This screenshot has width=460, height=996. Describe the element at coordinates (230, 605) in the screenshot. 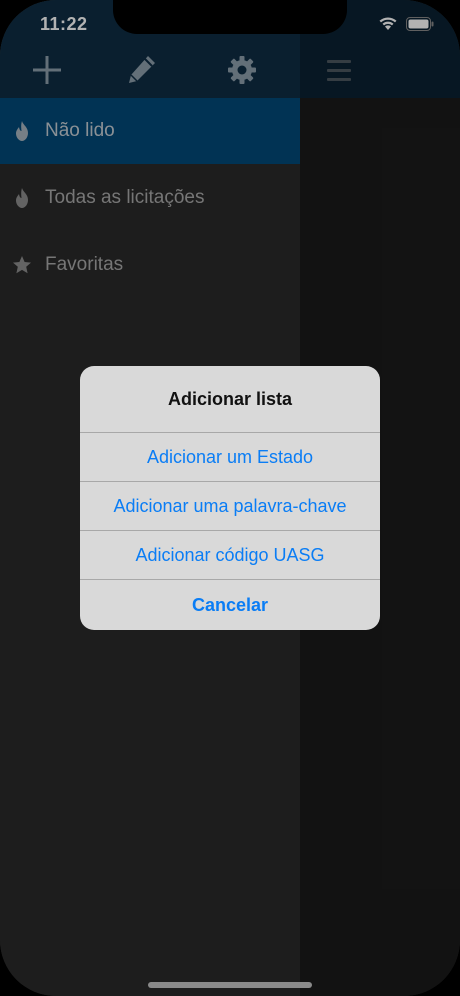

I see `cancel-button: Cancelar` at that location.